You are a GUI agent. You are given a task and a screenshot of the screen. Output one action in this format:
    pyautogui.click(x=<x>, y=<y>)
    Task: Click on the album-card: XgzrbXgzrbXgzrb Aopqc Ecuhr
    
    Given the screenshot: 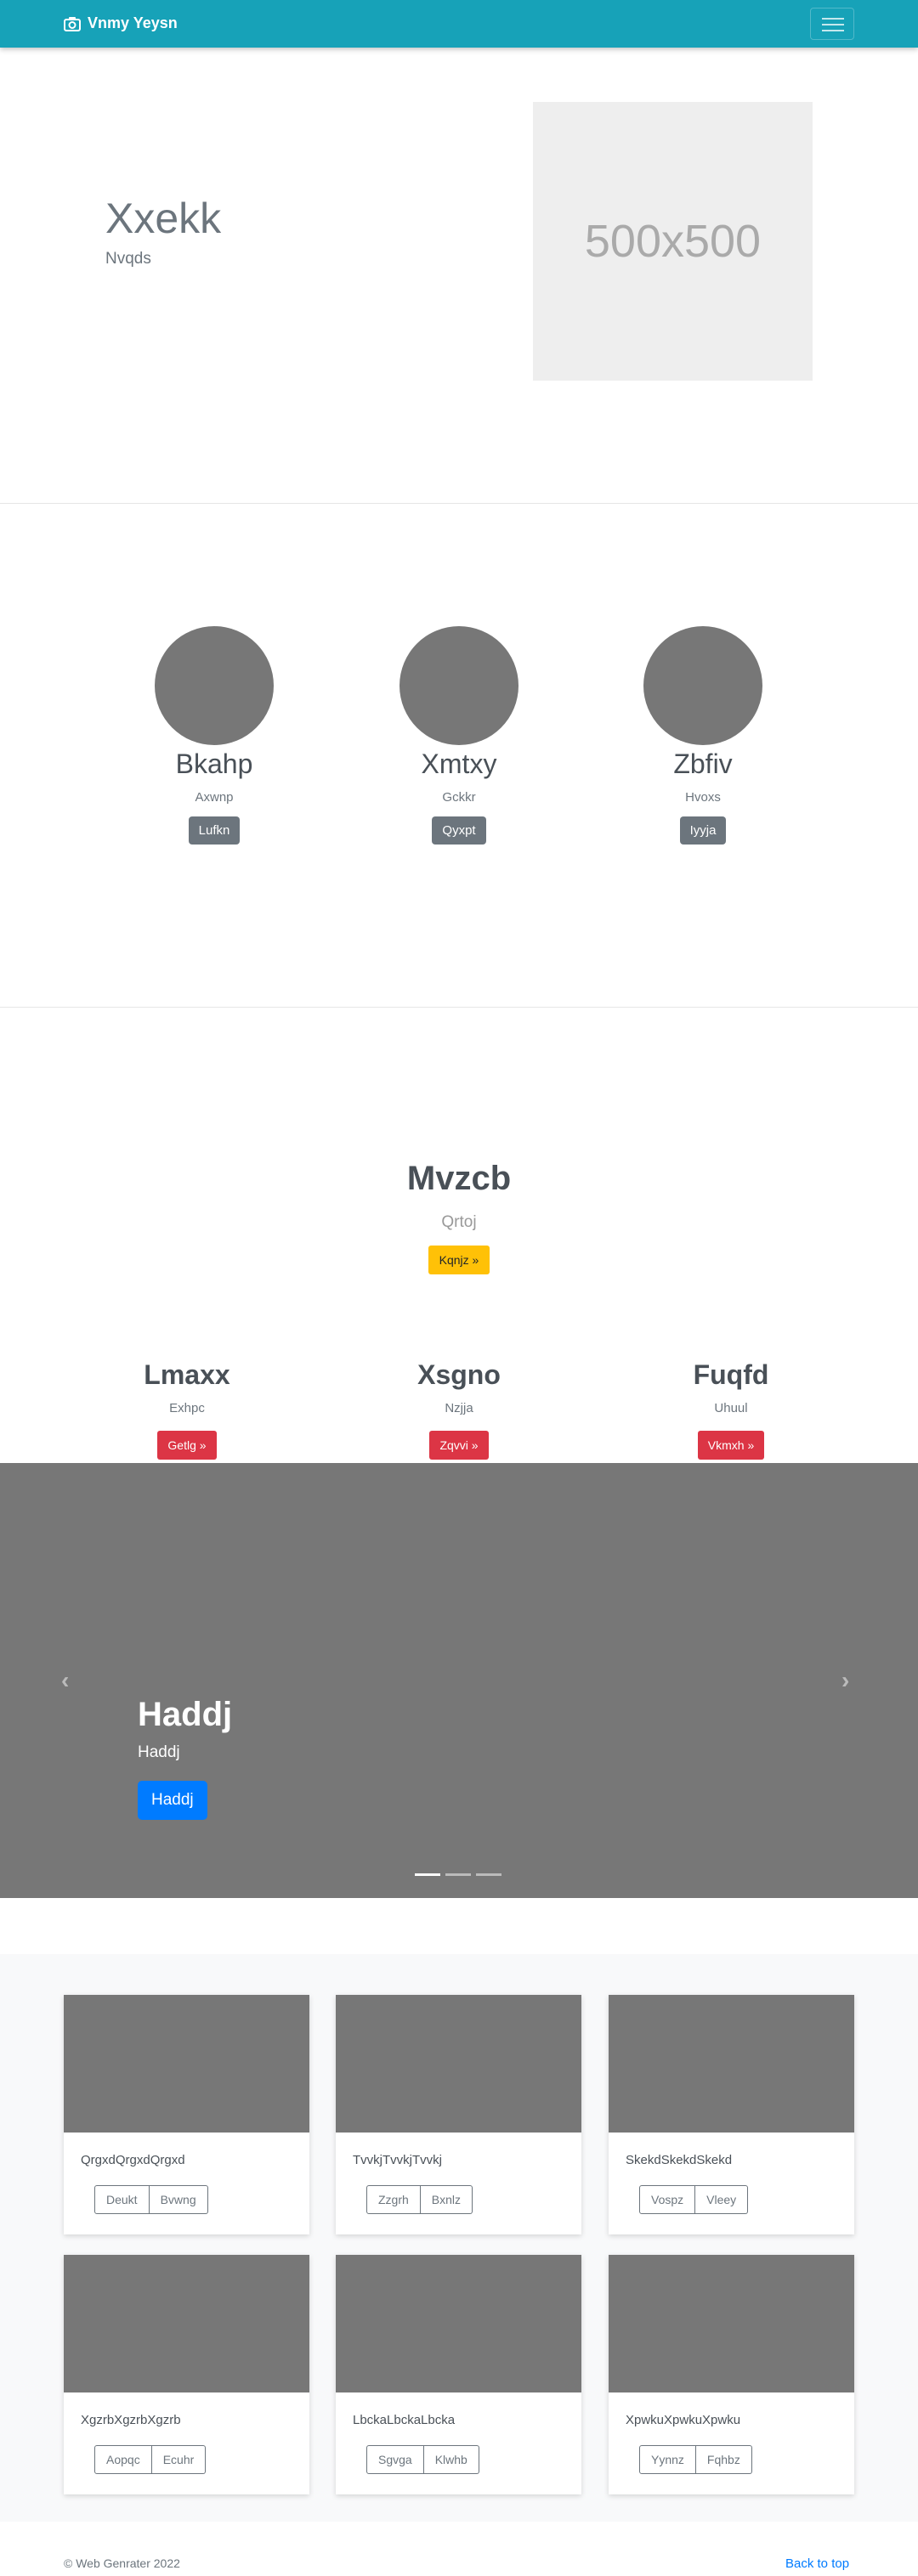 What is the action you would take?
    pyautogui.click(x=186, y=2374)
    